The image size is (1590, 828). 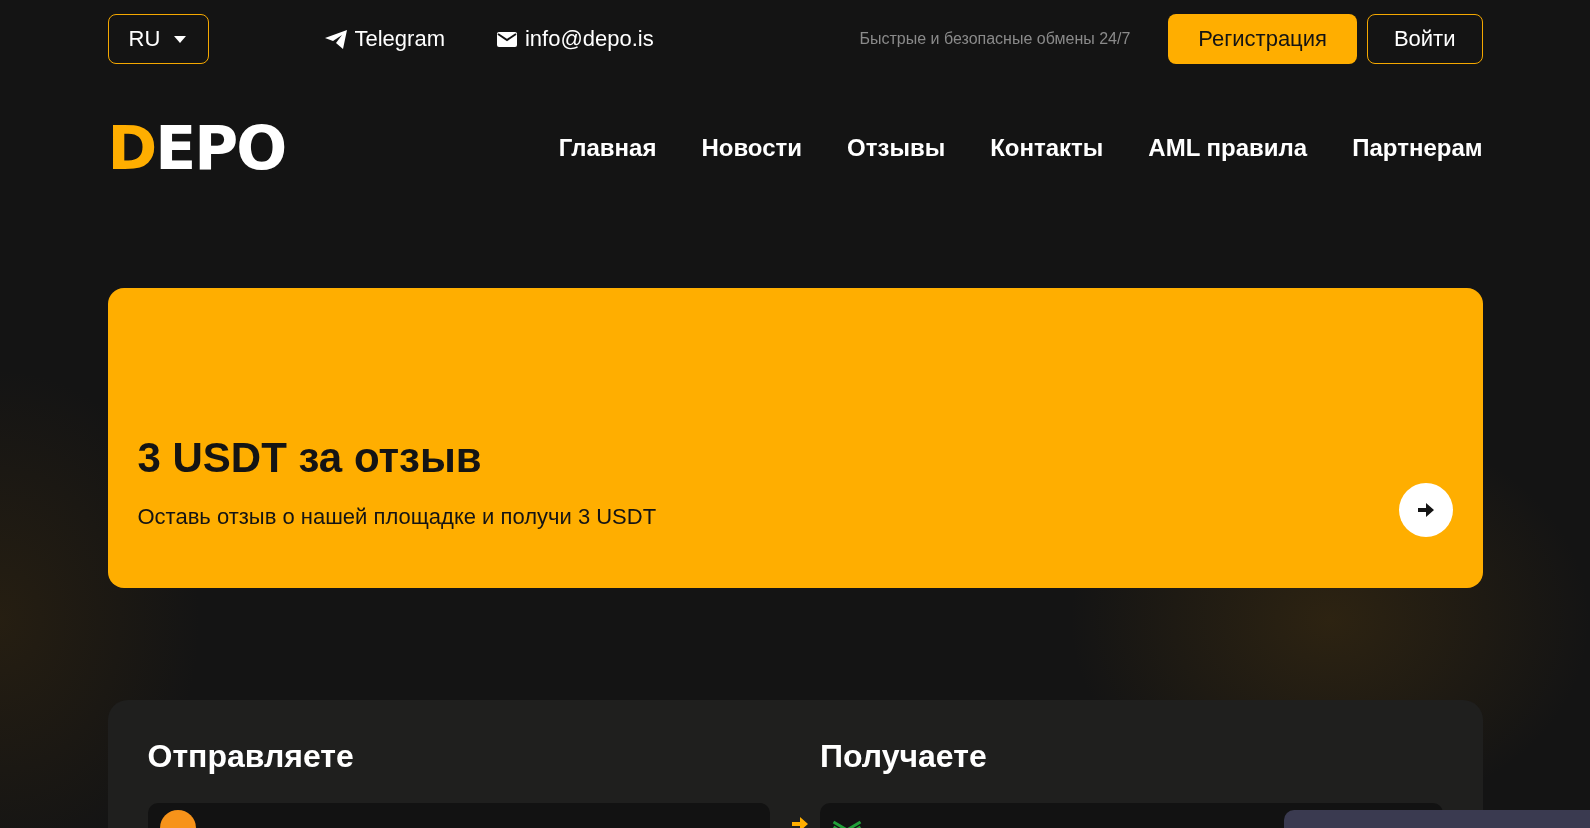 I want to click on nav-link: Контакты, so click(x=1047, y=148).